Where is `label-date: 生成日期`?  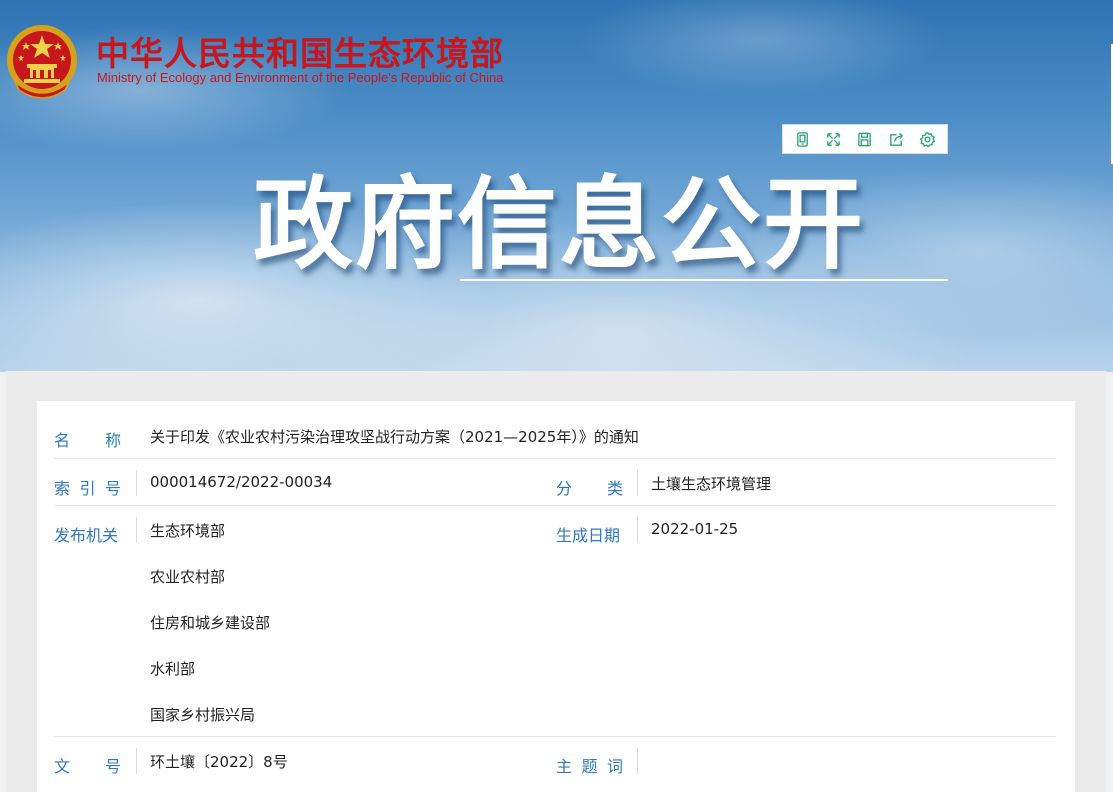
label-date: 生成日期 is located at coordinates (588, 535).